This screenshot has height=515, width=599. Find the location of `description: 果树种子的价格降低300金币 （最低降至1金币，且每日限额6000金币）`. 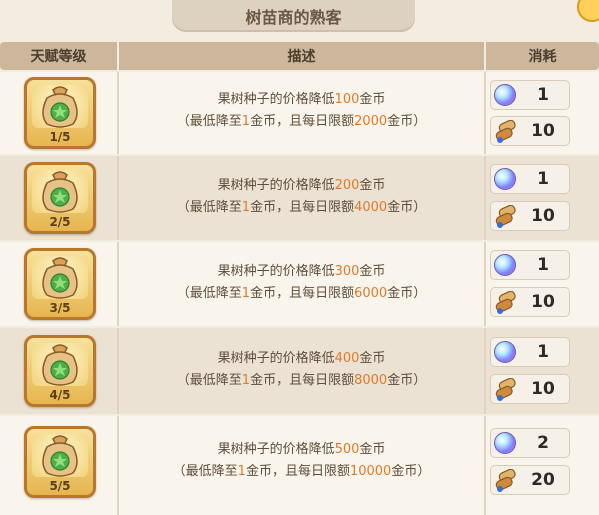

description: 果树种子的价格降低300金币 （最低降至1金币，且每日限额6000金币） is located at coordinates (301, 282).